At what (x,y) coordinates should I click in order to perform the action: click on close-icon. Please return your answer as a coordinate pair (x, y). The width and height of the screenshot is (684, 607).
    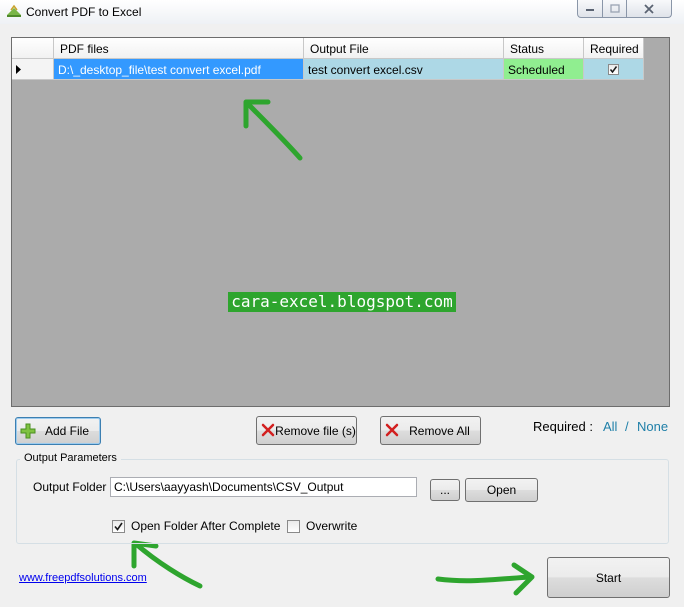
    Looking at the image, I should click on (649, 8).